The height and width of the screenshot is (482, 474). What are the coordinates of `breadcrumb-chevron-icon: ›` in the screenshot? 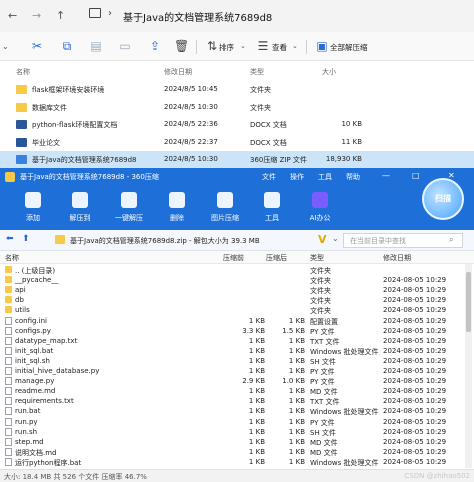 It's located at (110, 13).